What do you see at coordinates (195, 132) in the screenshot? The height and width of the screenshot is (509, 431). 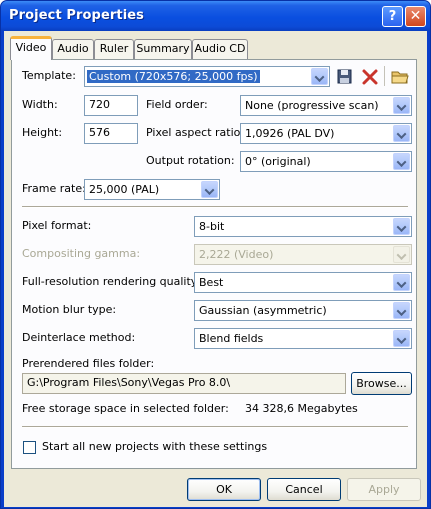 I see `pixel-aspect-label: Pixel aspect ratio:` at bounding box center [195, 132].